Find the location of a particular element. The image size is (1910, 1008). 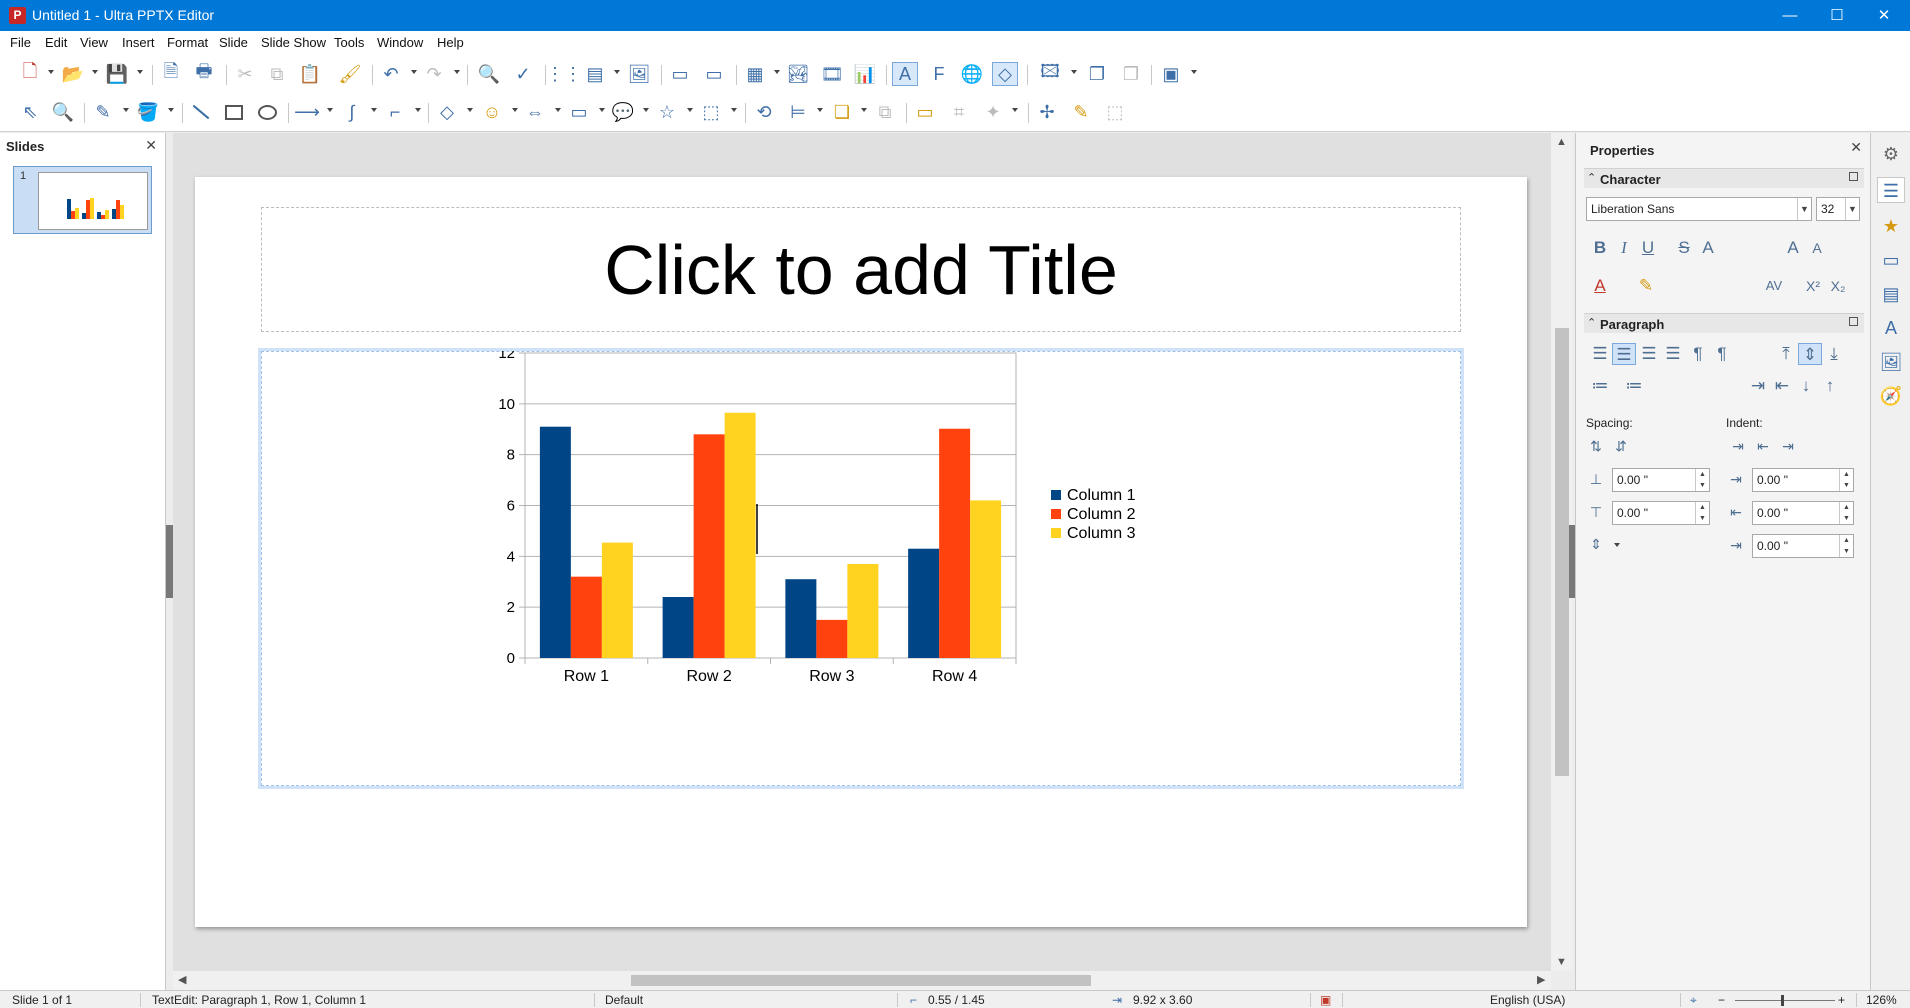

select-arrow-icon: ⇖ is located at coordinates (30, 112).